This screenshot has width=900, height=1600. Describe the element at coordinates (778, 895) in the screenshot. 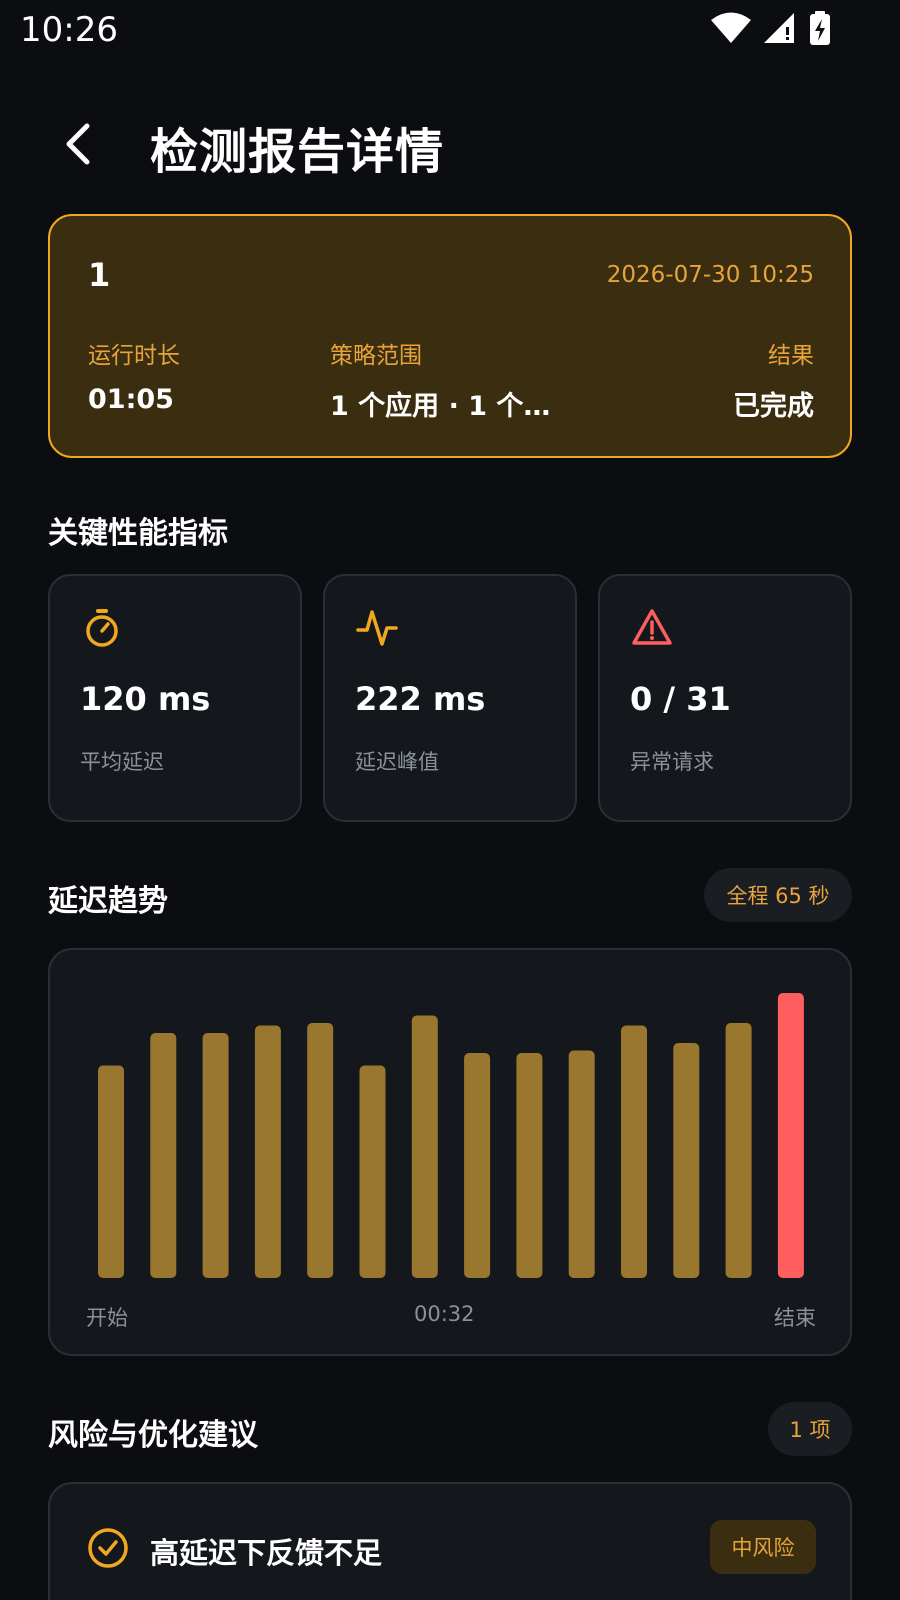

I see `duration-badge: 全程 65 秒` at that location.